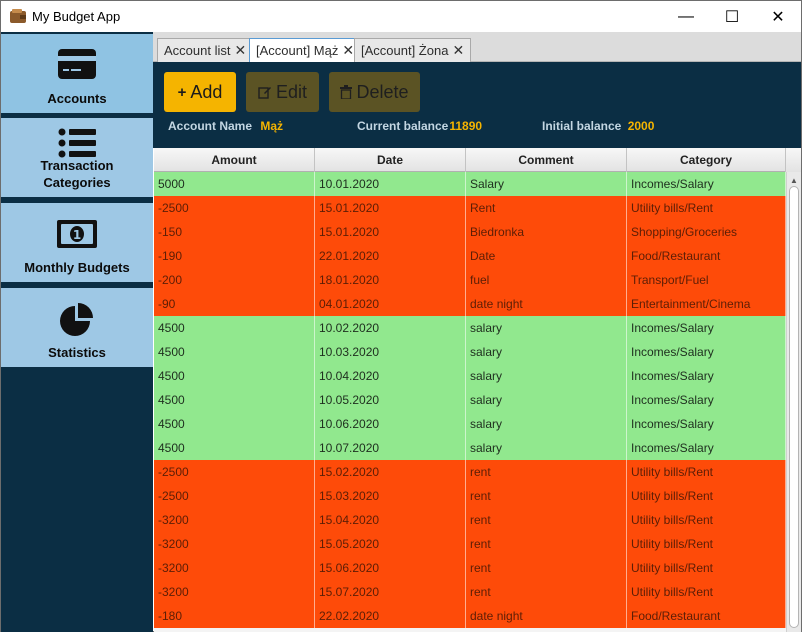  Describe the element at coordinates (390, 208) in the screenshot. I see `date-cell: 15.01.2020` at that location.